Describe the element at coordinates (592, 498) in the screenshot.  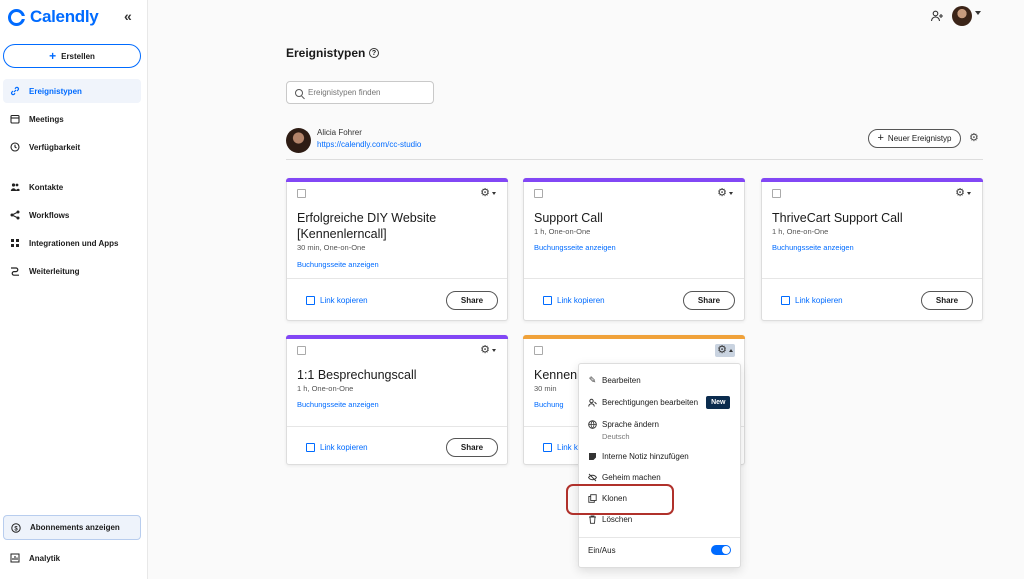
I see `clone-icon` at that location.